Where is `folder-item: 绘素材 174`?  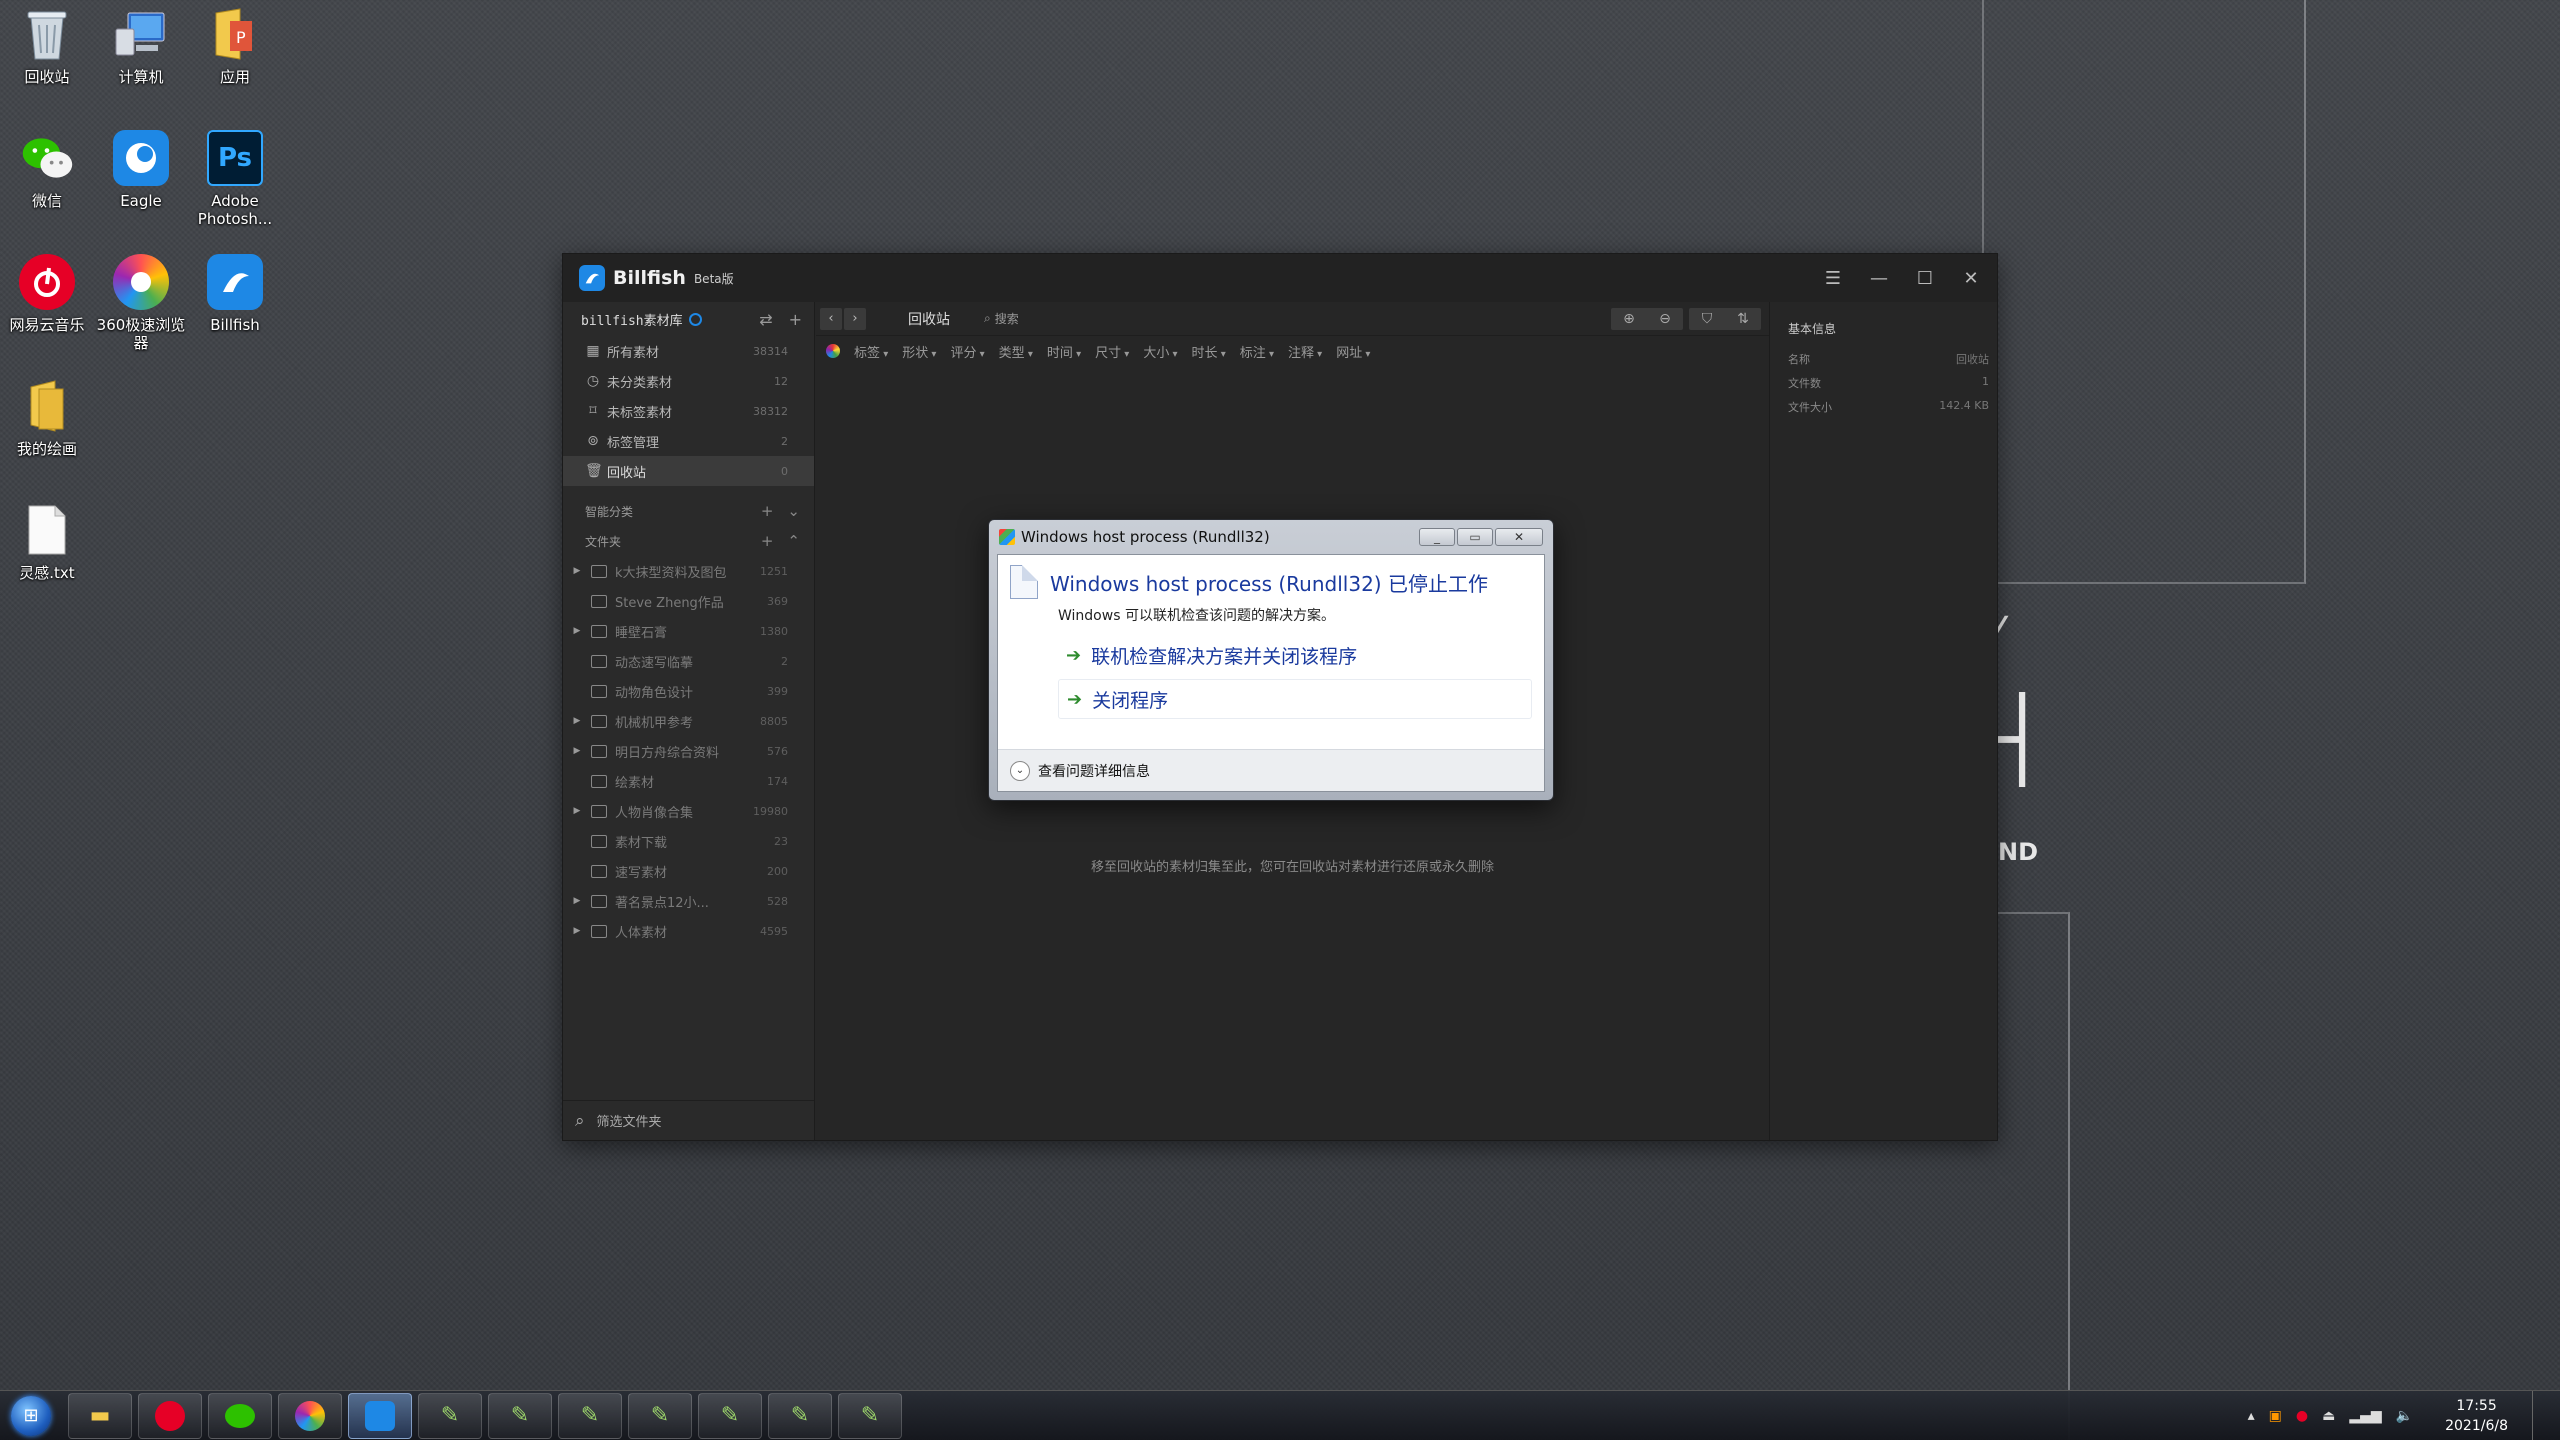
folder-item: 绘素材 174 is located at coordinates (688, 781).